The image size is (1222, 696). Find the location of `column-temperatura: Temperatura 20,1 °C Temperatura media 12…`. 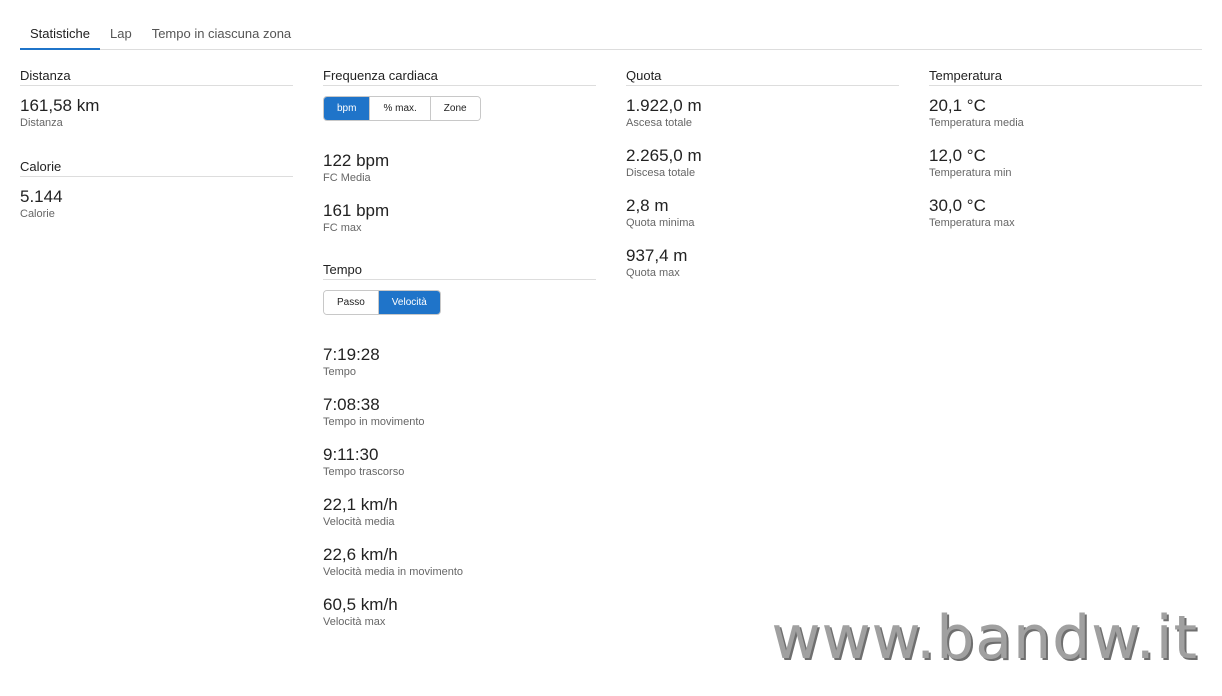

column-temperatura: Temperatura 20,1 °C Temperatura media 12… is located at coordinates (1065, 152).